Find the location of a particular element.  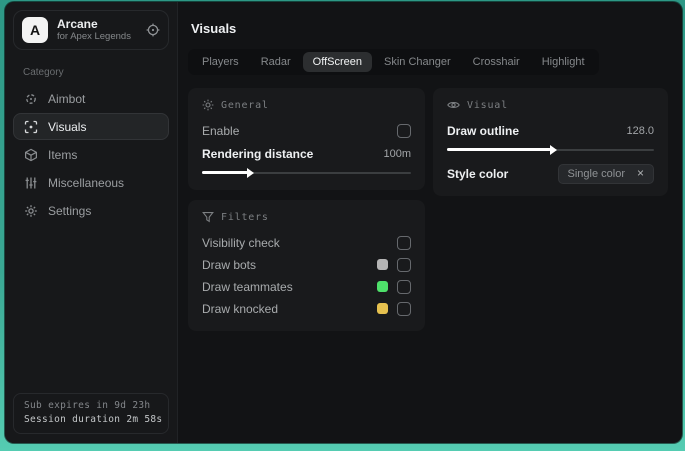

sidebar-item-aimbot: Aimbot is located at coordinates (91, 98).